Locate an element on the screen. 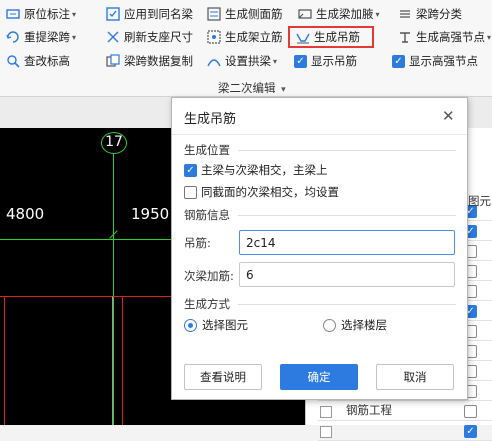  show-high-strength-toggle: ✓ 显示高强节点 is located at coordinates (435, 61).